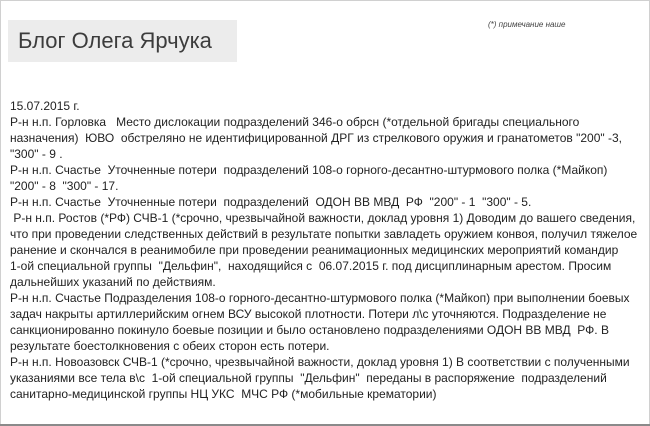  Describe the element at coordinates (113, 282) in the screenshot. I see `report-line: дальнейших указаний по действиям.` at that location.